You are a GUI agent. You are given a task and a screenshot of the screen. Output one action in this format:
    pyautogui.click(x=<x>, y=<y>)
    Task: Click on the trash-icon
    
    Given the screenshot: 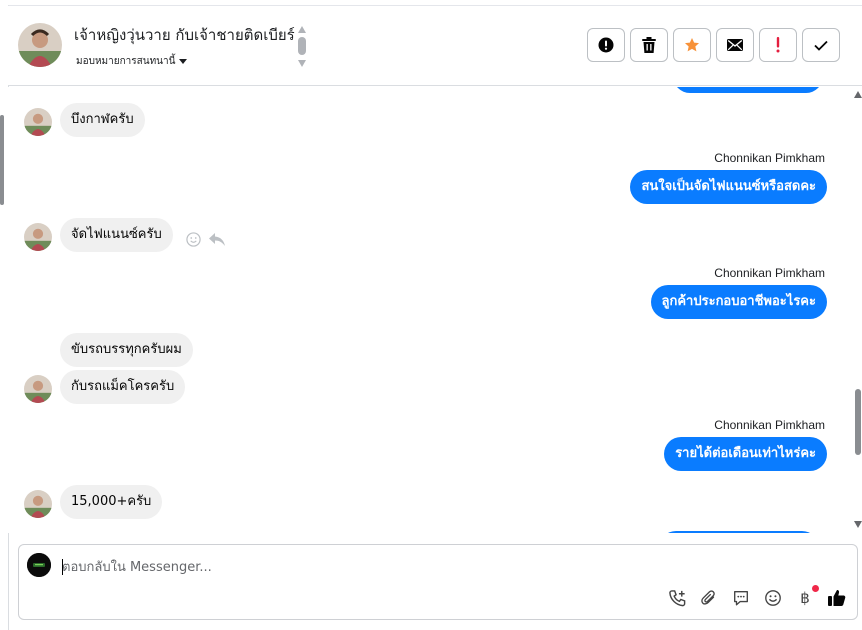 What is the action you would take?
    pyautogui.click(x=649, y=45)
    